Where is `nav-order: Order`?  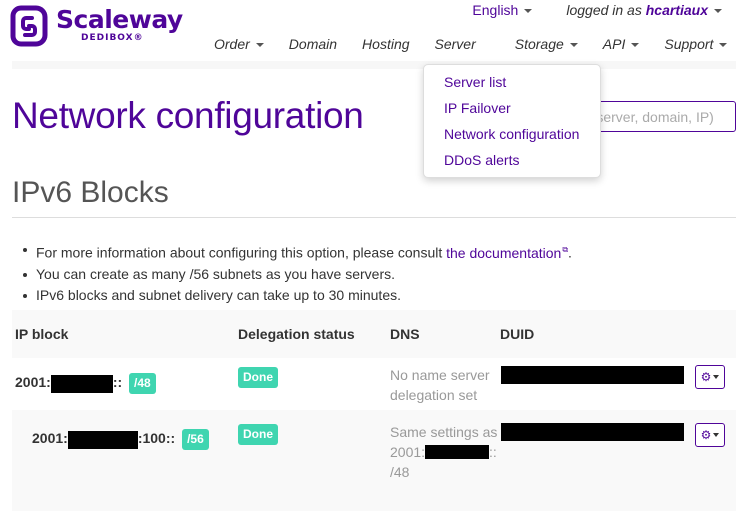 nav-order: Order is located at coordinates (239, 44).